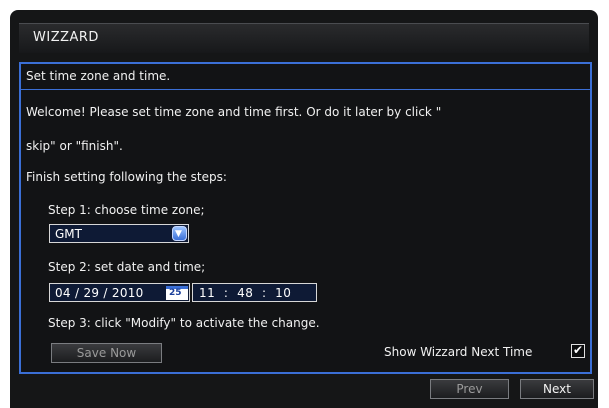 This screenshot has height=408, width=609. I want to click on checkmark-icon: ✔, so click(578, 350).